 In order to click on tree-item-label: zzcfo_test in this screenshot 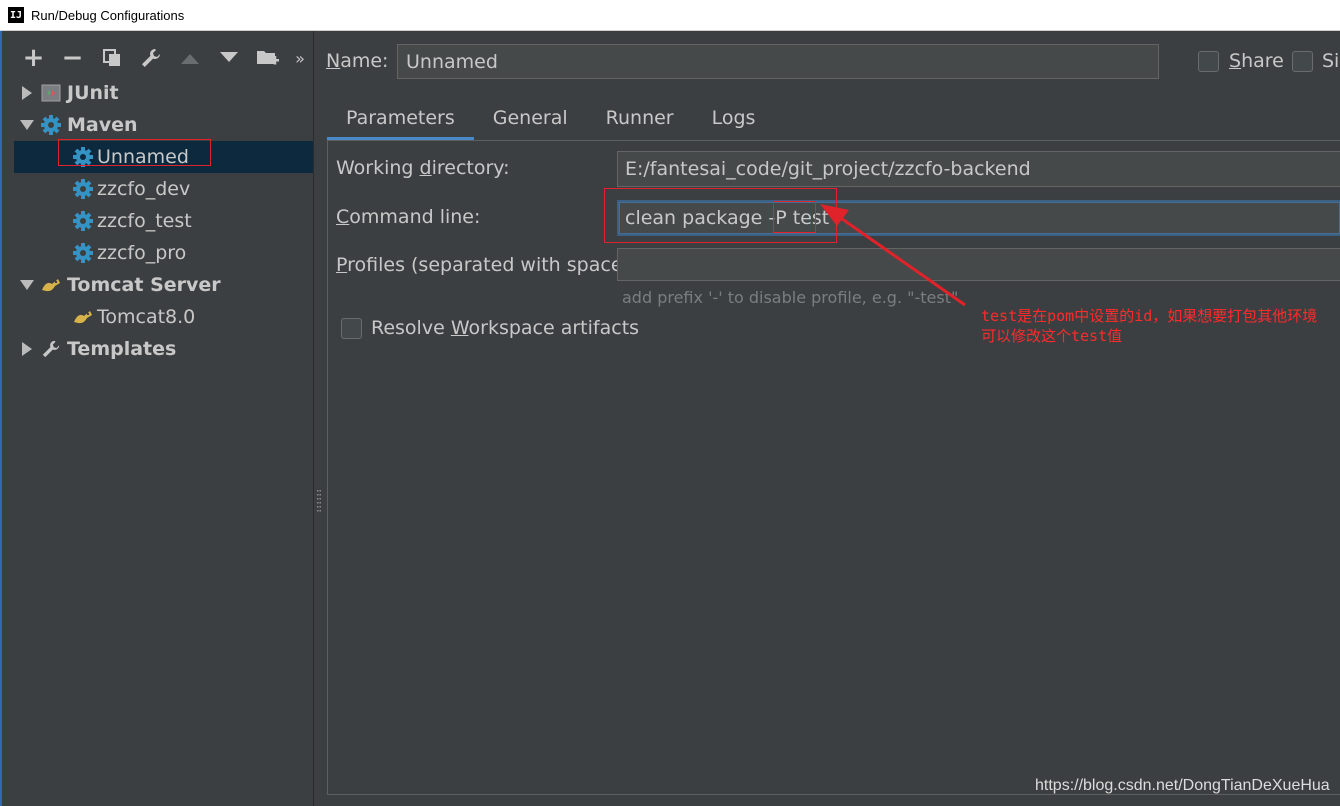, I will do `click(144, 221)`.